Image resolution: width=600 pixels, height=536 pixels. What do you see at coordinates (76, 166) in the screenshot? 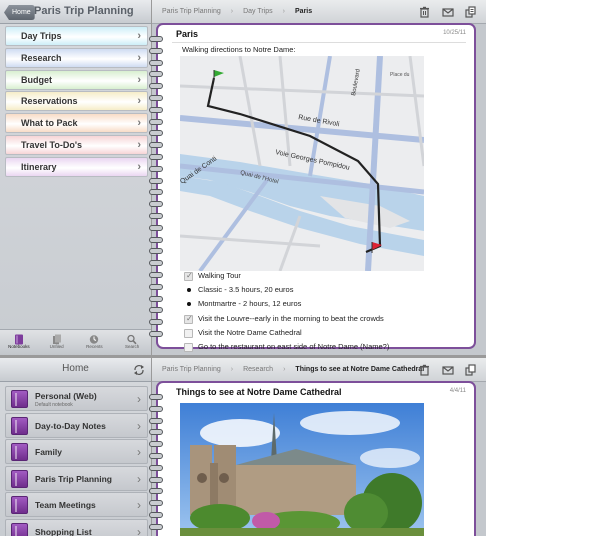
I see `section-tab-6: Itinerary ›` at bounding box center [76, 166].